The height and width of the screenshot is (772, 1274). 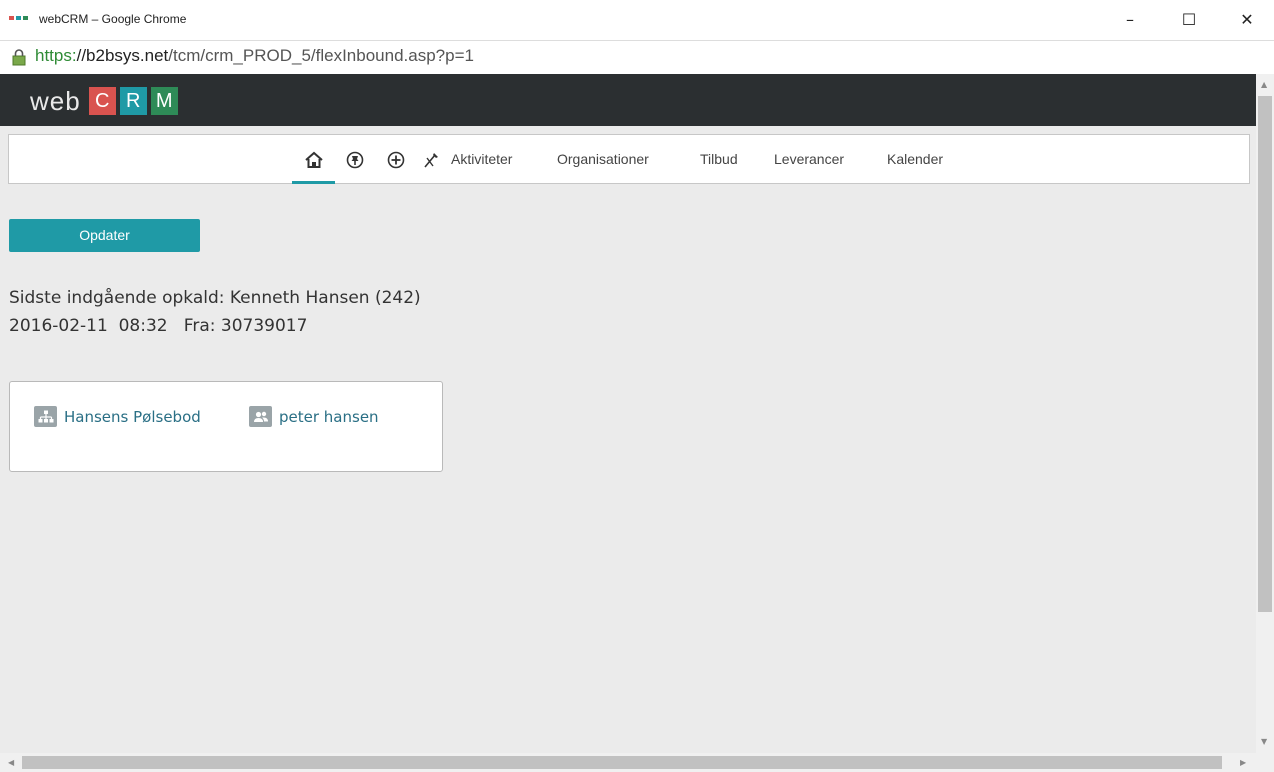 What do you see at coordinates (164, 101) in the screenshot?
I see `logo-letter-m: M` at bounding box center [164, 101].